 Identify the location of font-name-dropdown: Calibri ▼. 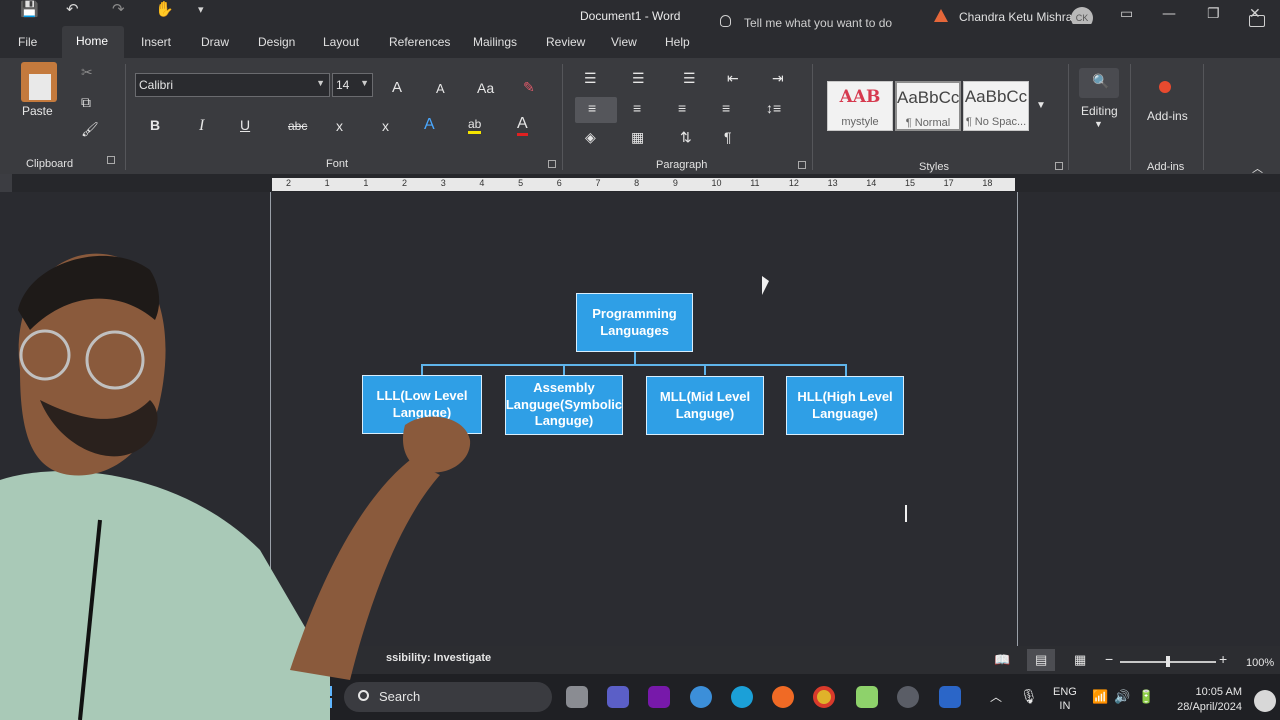
(232, 85).